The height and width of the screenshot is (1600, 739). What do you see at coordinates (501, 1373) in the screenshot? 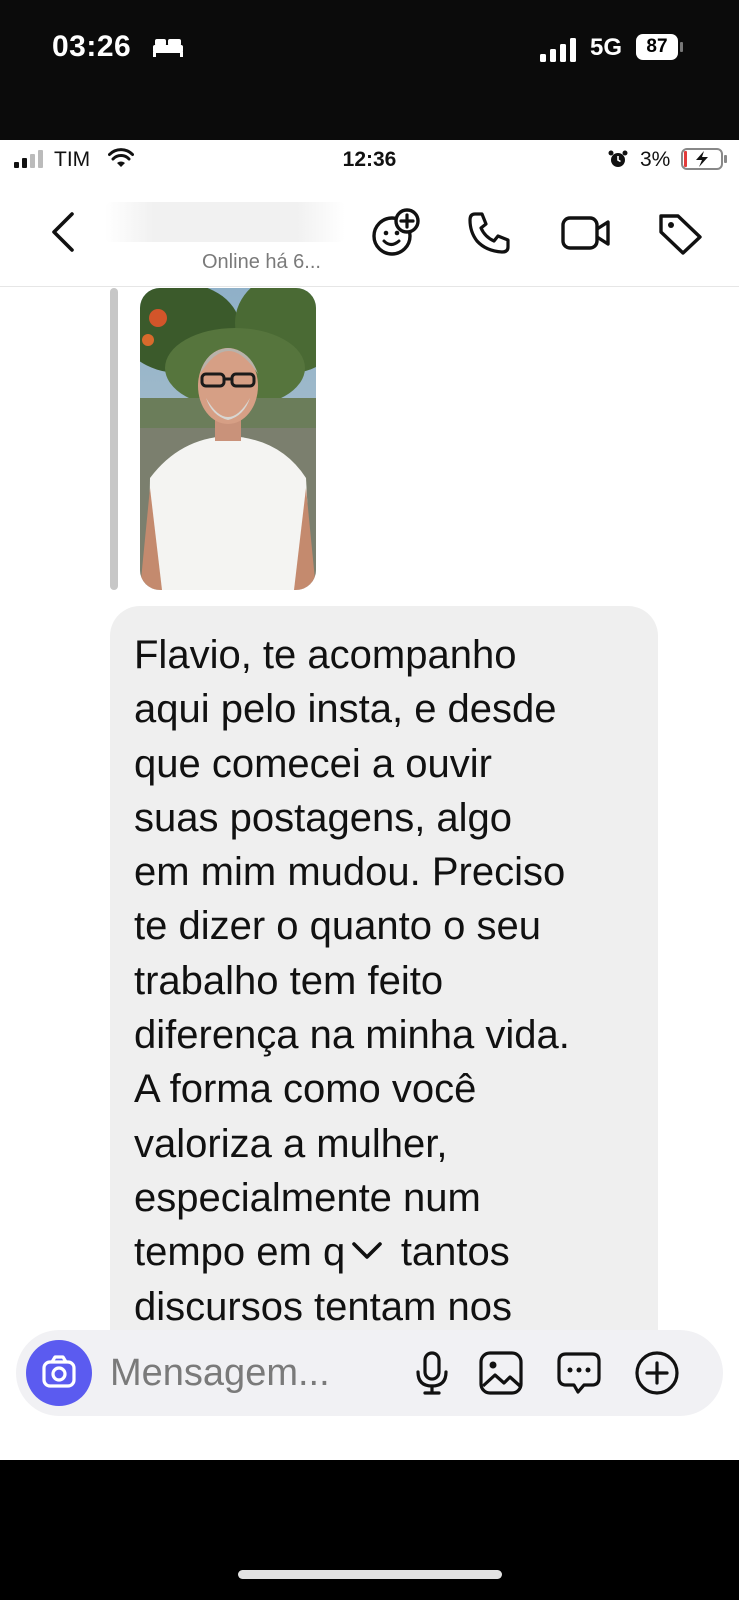
I see `image-icon` at bounding box center [501, 1373].